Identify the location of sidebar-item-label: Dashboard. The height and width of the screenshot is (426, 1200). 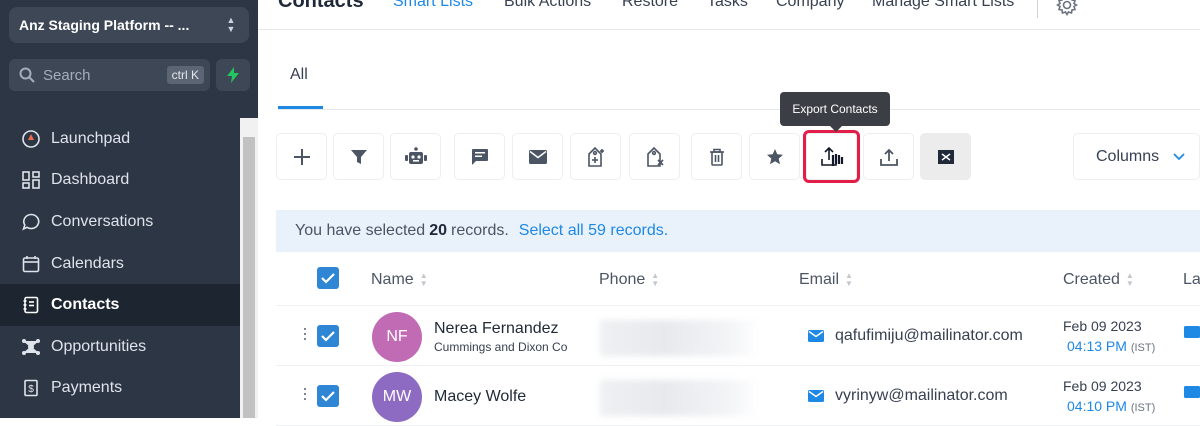
(90, 180).